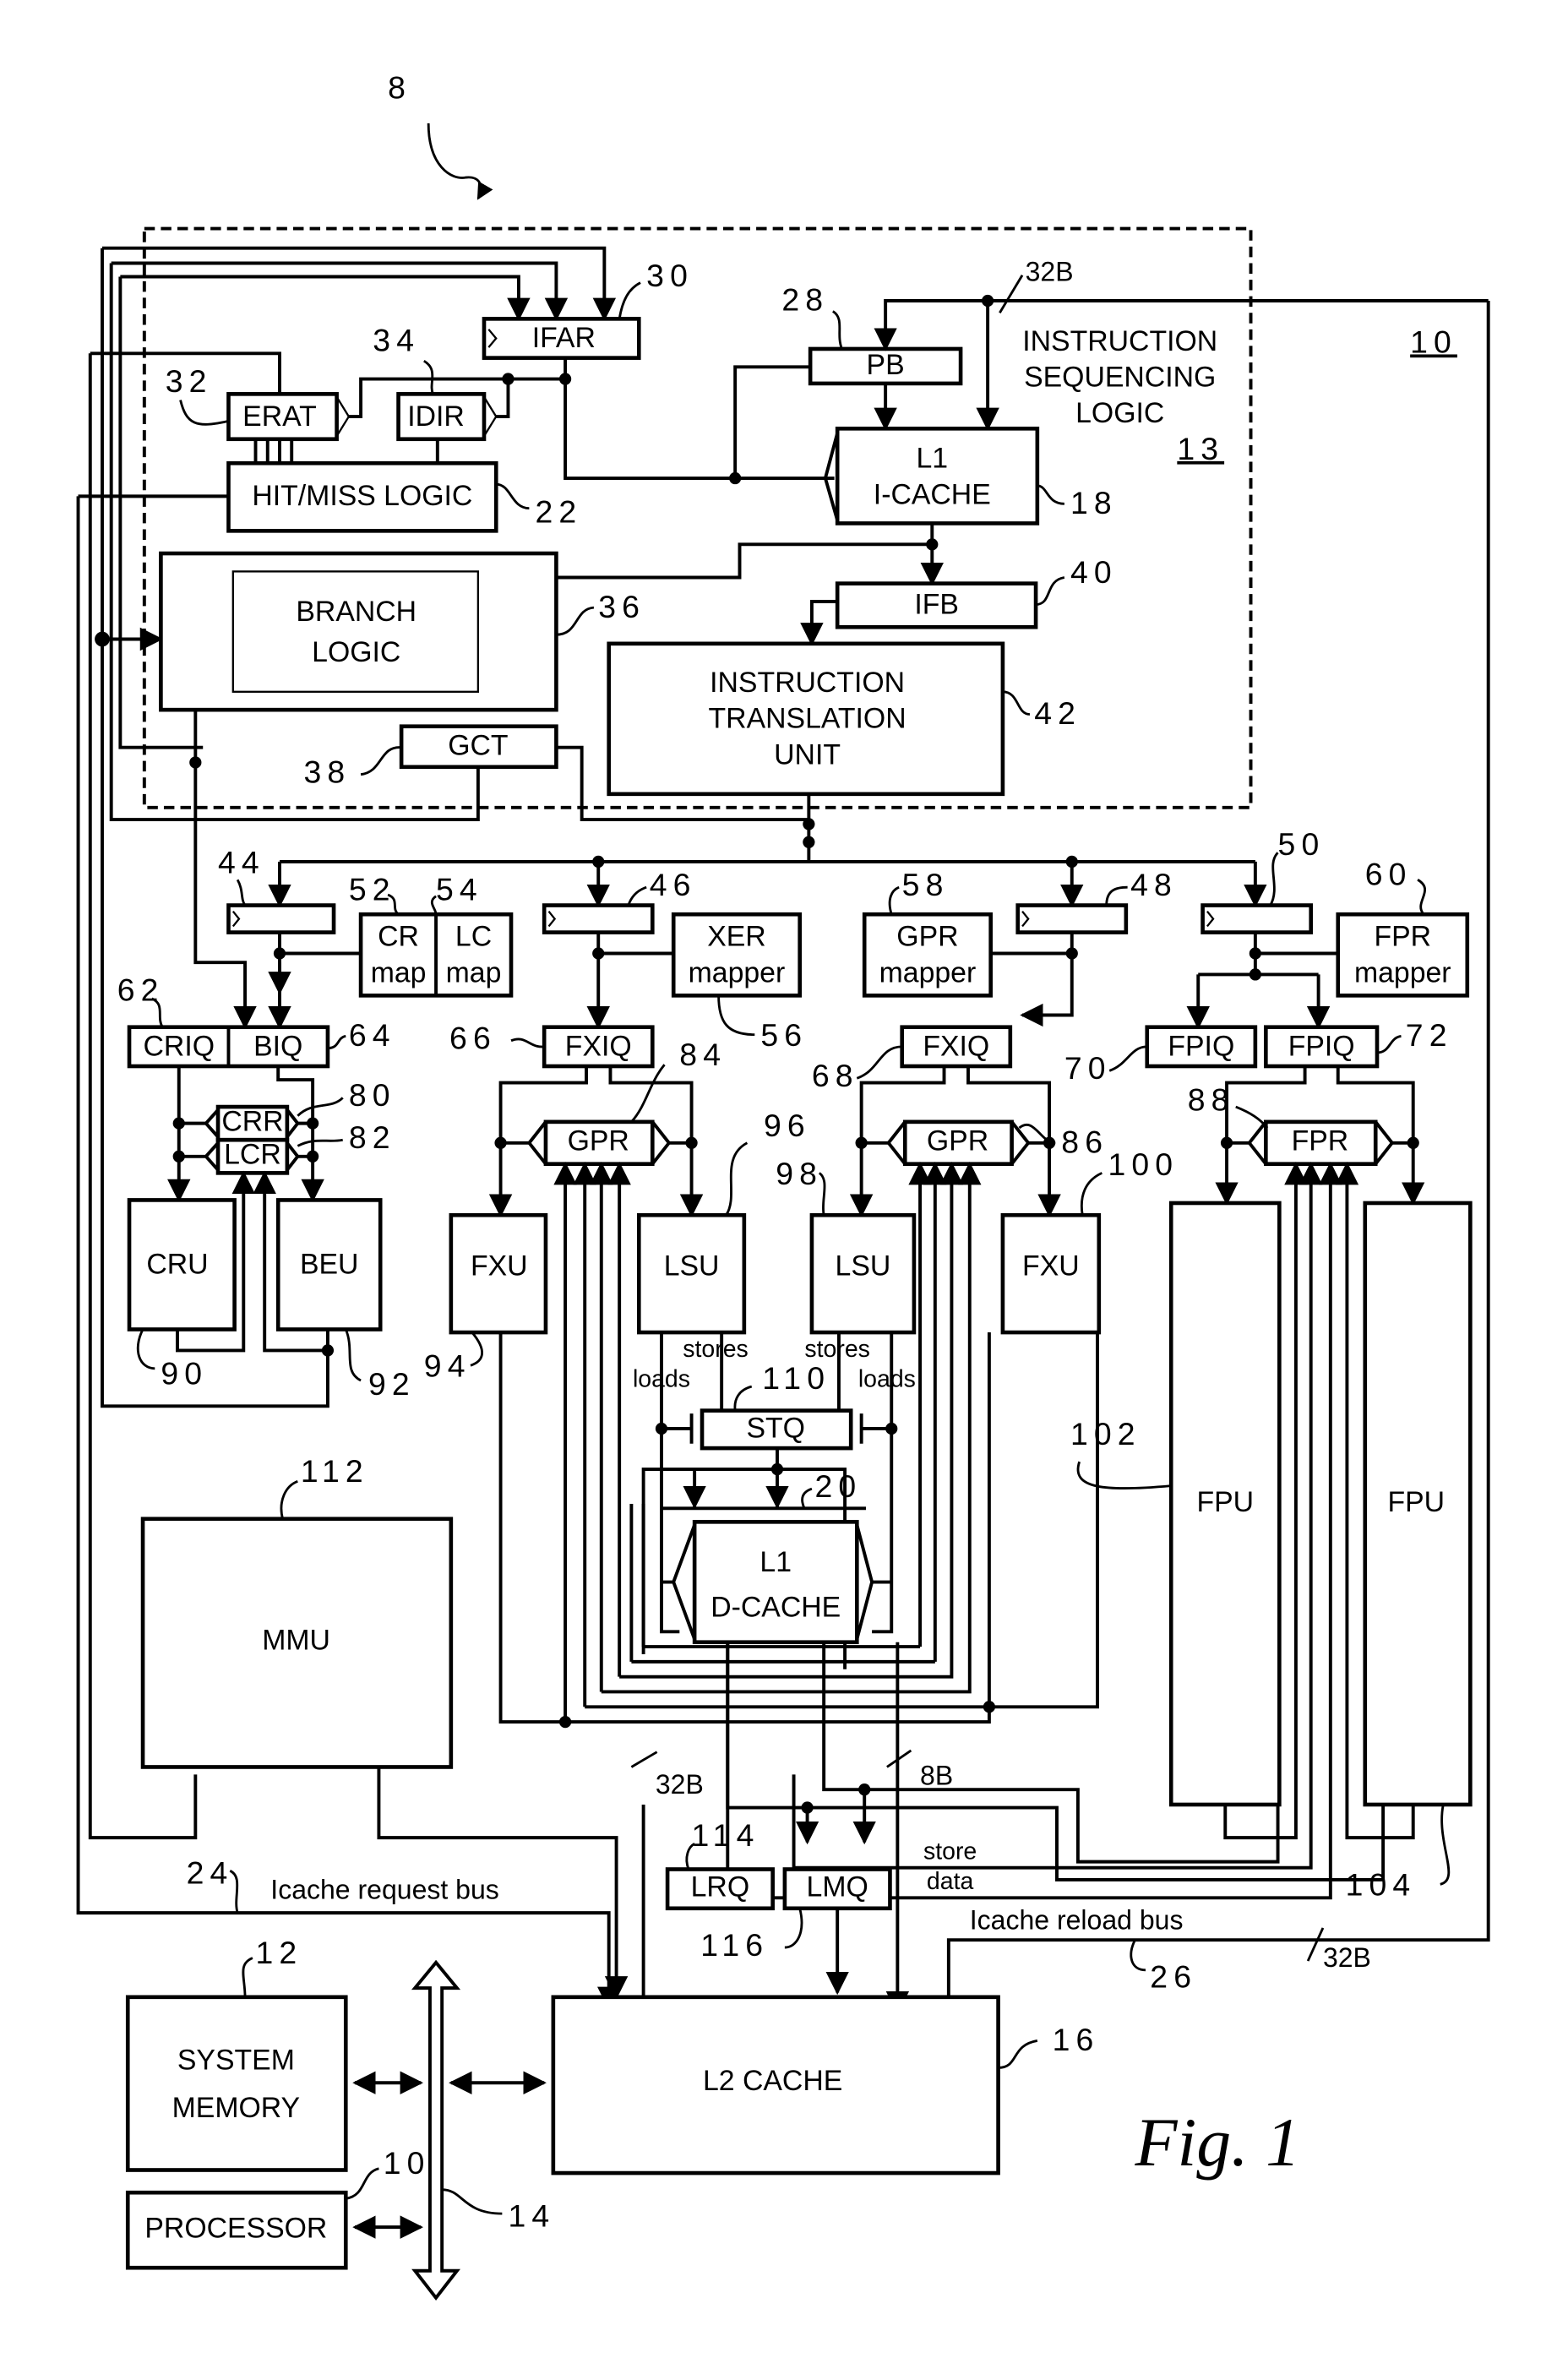  Describe the element at coordinates (1321, 1047) in the screenshot. I see `fpiq-72-label: FPIQ` at that location.